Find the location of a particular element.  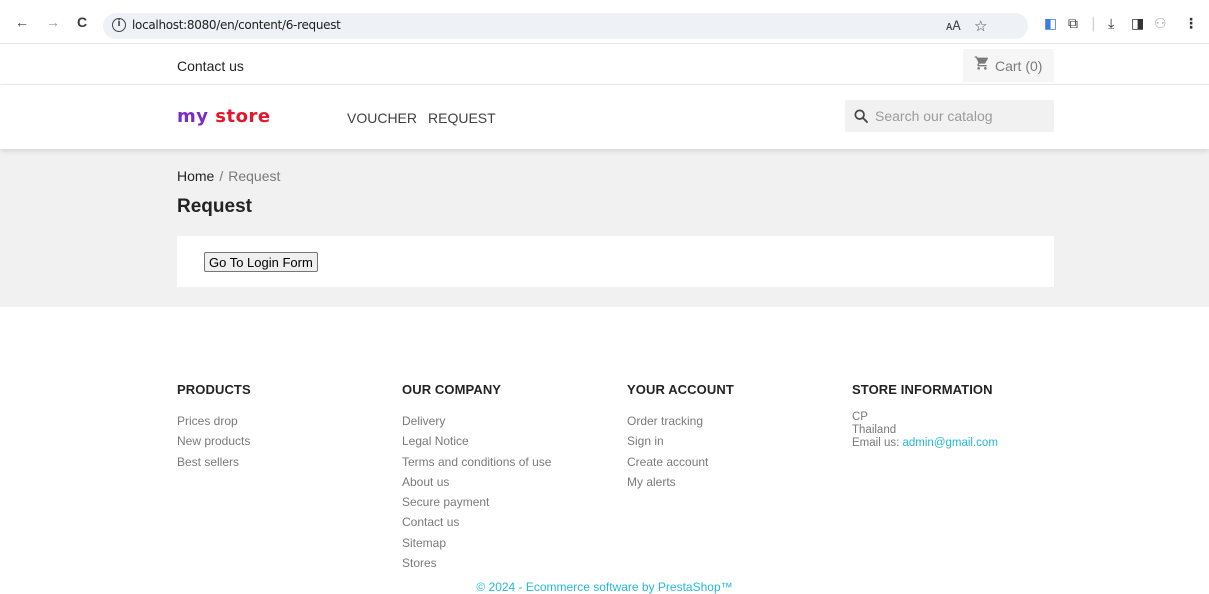

menu-kebab-icon: ⋮ is located at coordinates (1191, 24).